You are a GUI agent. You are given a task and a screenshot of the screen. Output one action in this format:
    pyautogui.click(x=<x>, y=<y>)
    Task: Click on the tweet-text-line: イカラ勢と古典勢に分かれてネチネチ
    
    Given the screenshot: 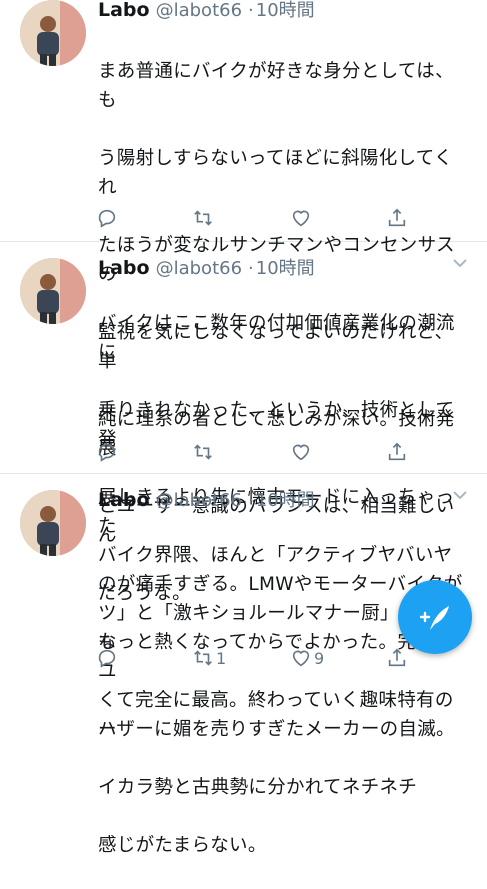 What is the action you would take?
    pyautogui.click(x=258, y=787)
    